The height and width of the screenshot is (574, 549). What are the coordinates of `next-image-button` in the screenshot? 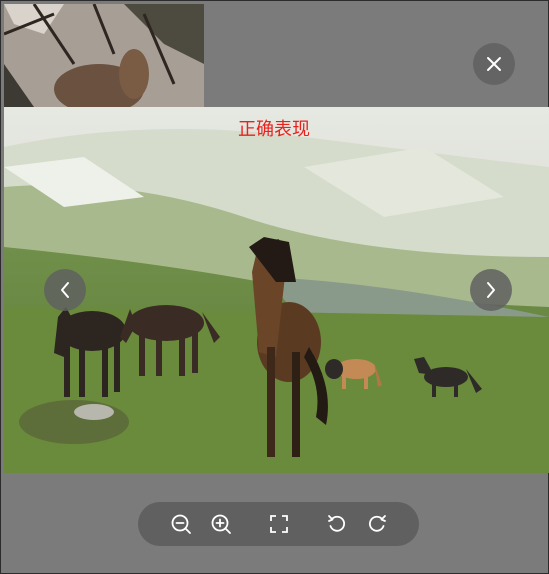 It's located at (491, 290).